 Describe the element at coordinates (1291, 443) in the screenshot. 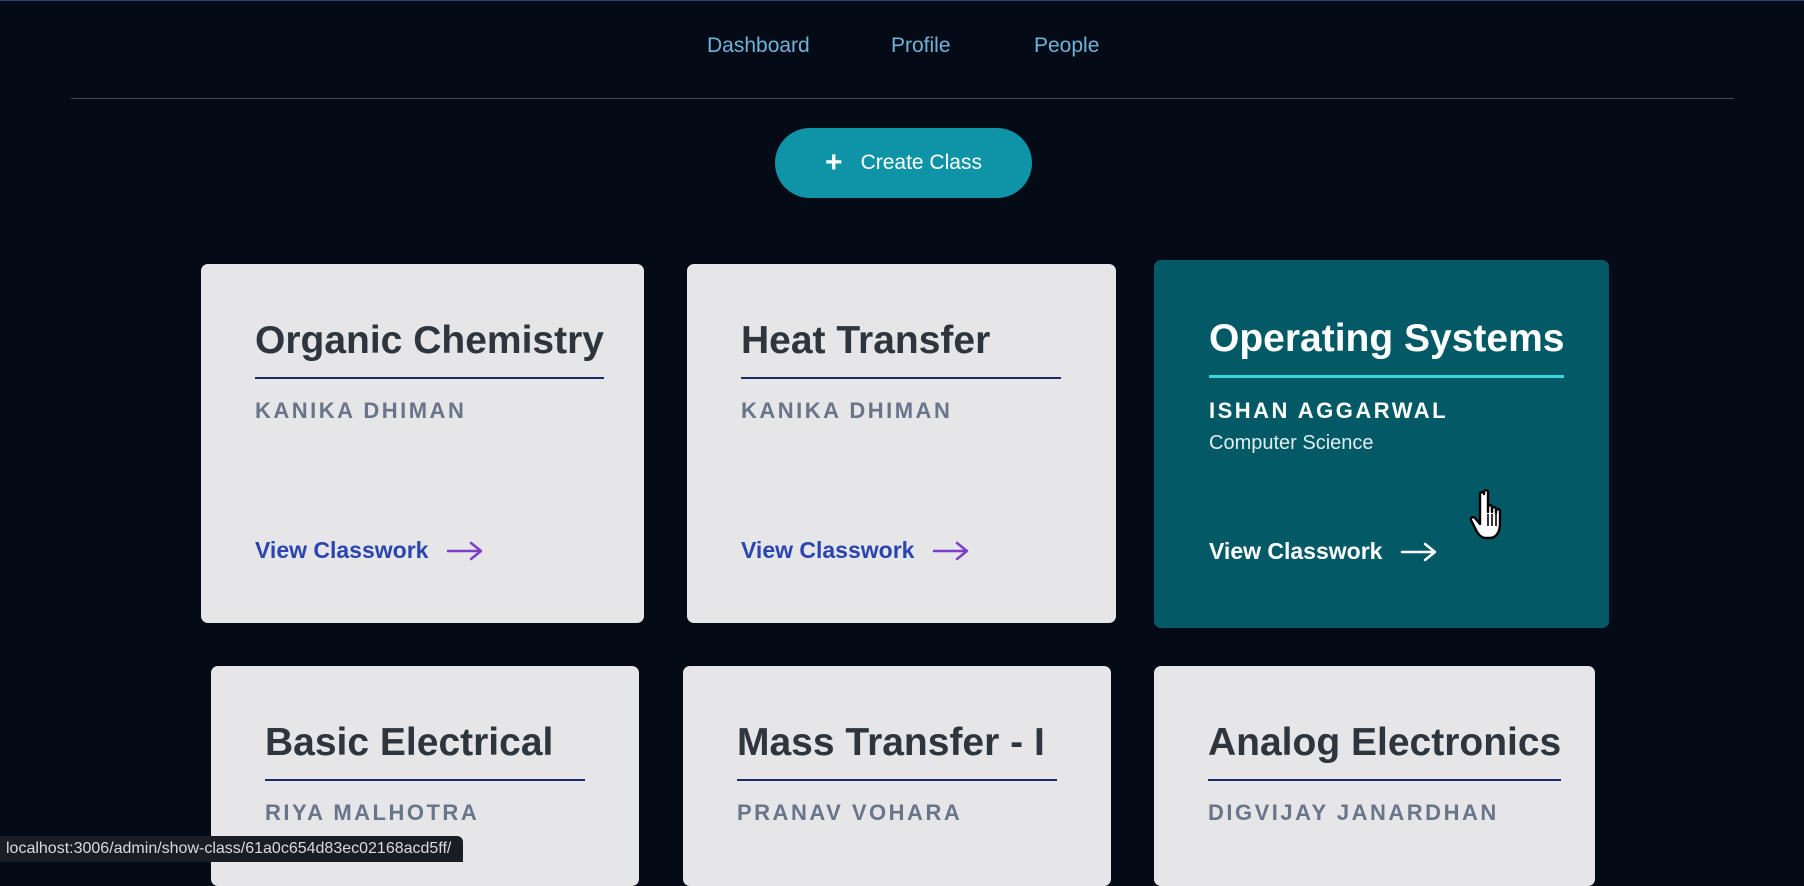

I see `class-subject: Computer Science` at that location.